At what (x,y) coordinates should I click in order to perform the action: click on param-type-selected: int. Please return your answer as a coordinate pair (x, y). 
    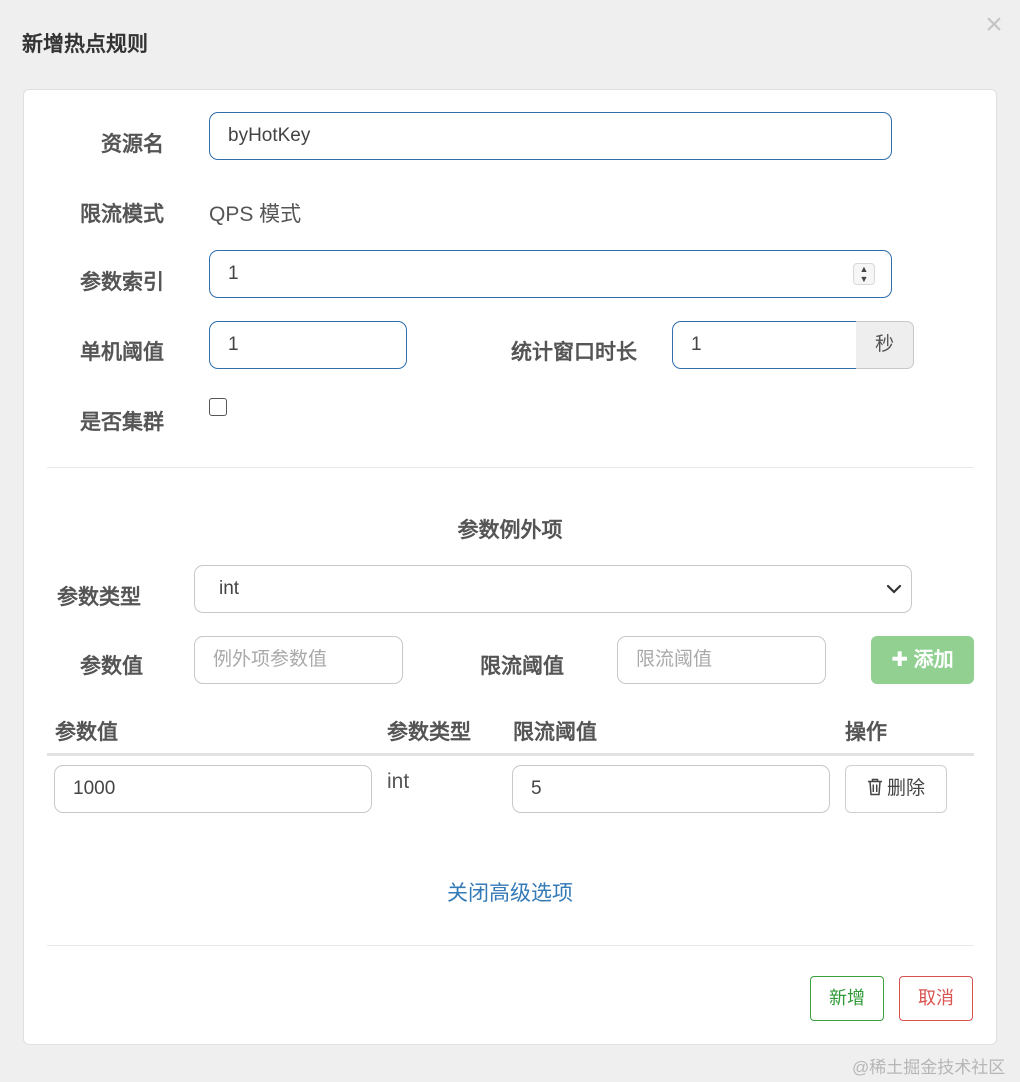
    Looking at the image, I should click on (229, 588).